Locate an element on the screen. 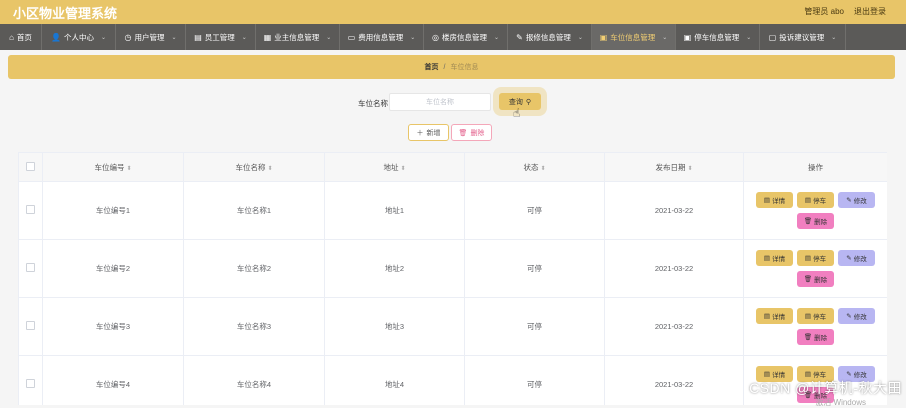  cell-name: 车位名称2 is located at coordinates (254, 268).